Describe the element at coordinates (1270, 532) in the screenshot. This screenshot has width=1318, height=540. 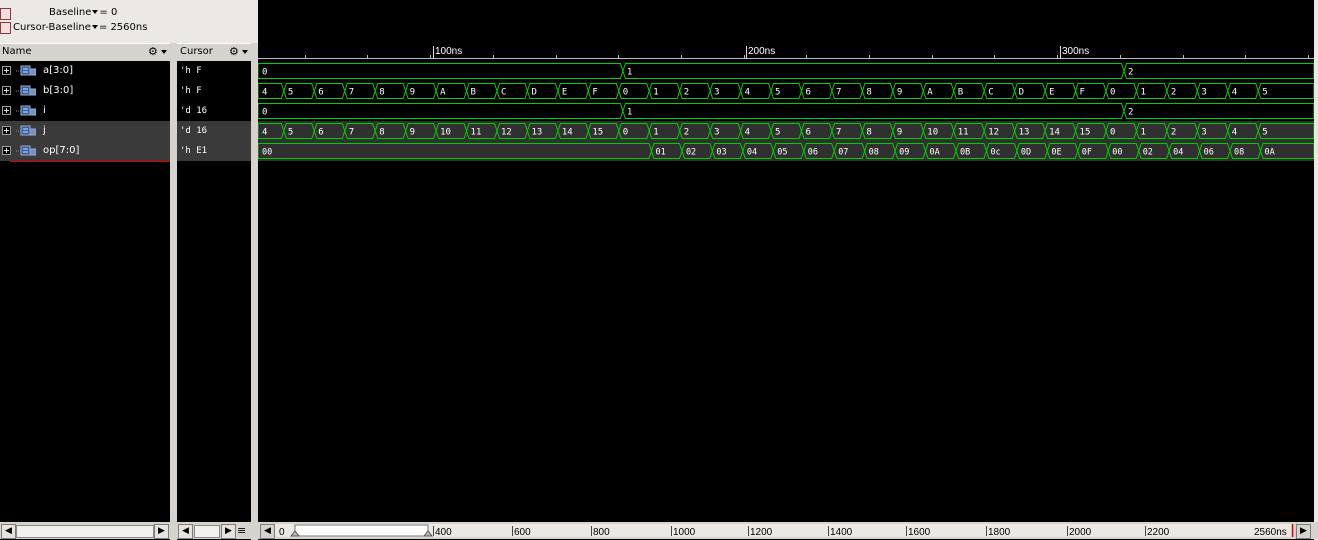
I see `time-scroll-tick-label: 2560ns` at that location.